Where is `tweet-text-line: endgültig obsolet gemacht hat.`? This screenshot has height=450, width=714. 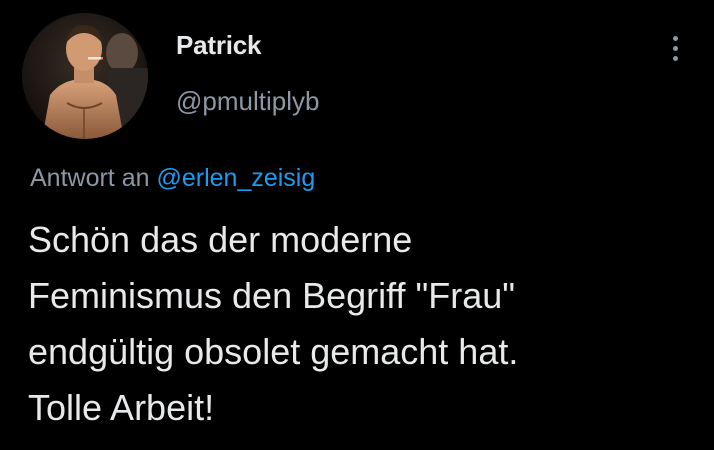 tweet-text-line: endgültig obsolet gemacht hat. is located at coordinates (273, 351).